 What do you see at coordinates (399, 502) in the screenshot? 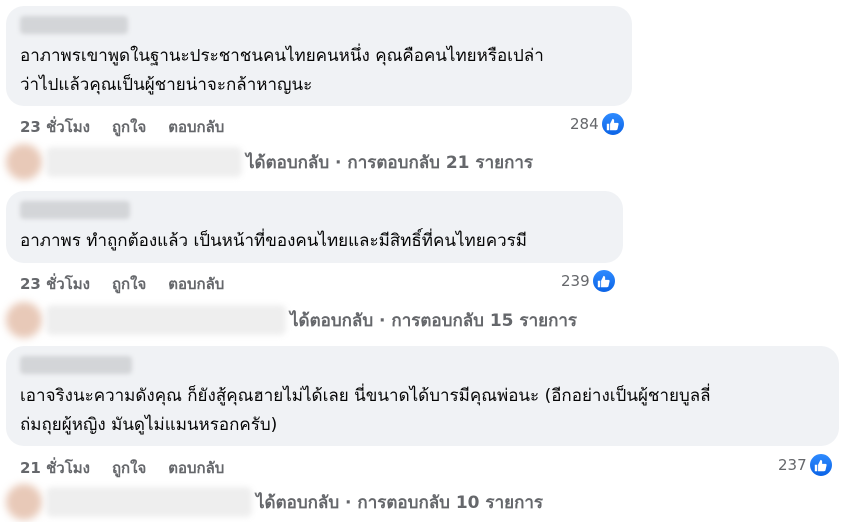
I see `view-replies-link: ได้ตอบกลับ · การตอบกลับ 10 รายการ` at bounding box center [399, 502].